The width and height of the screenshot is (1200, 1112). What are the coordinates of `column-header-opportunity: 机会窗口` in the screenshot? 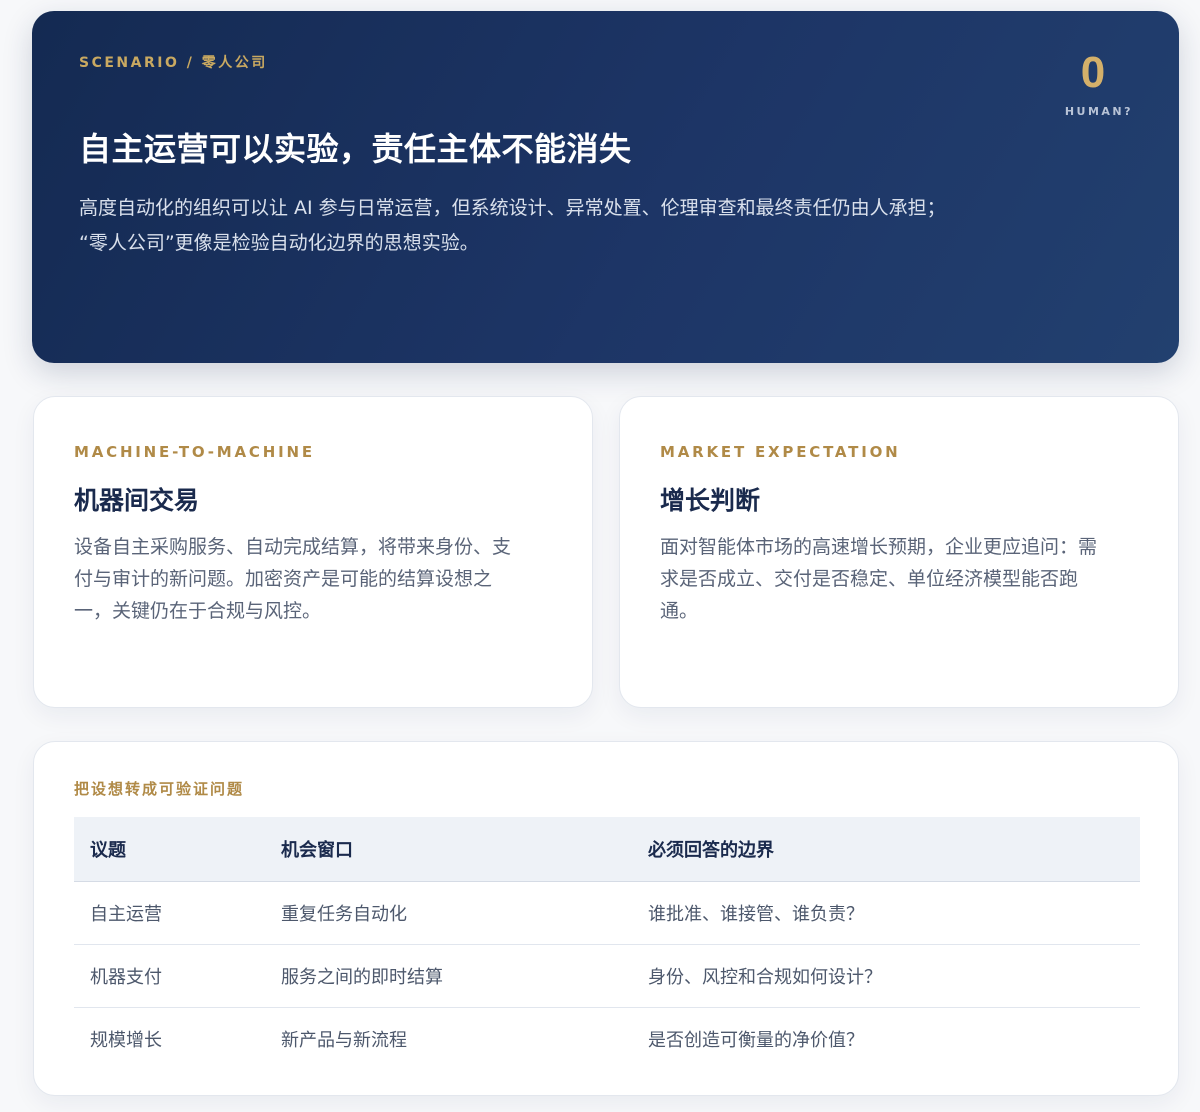 It's located at (448, 849).